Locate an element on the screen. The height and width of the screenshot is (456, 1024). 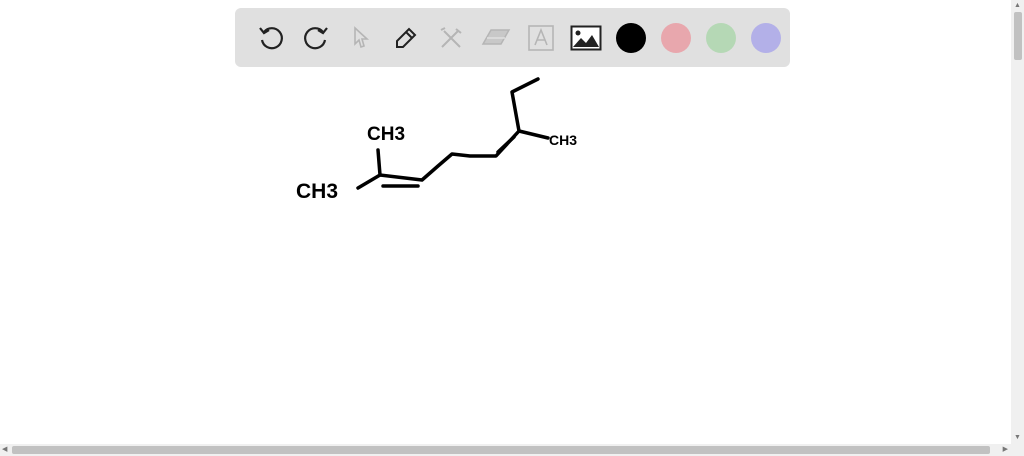
color-swatch-green is located at coordinates (720, 37).